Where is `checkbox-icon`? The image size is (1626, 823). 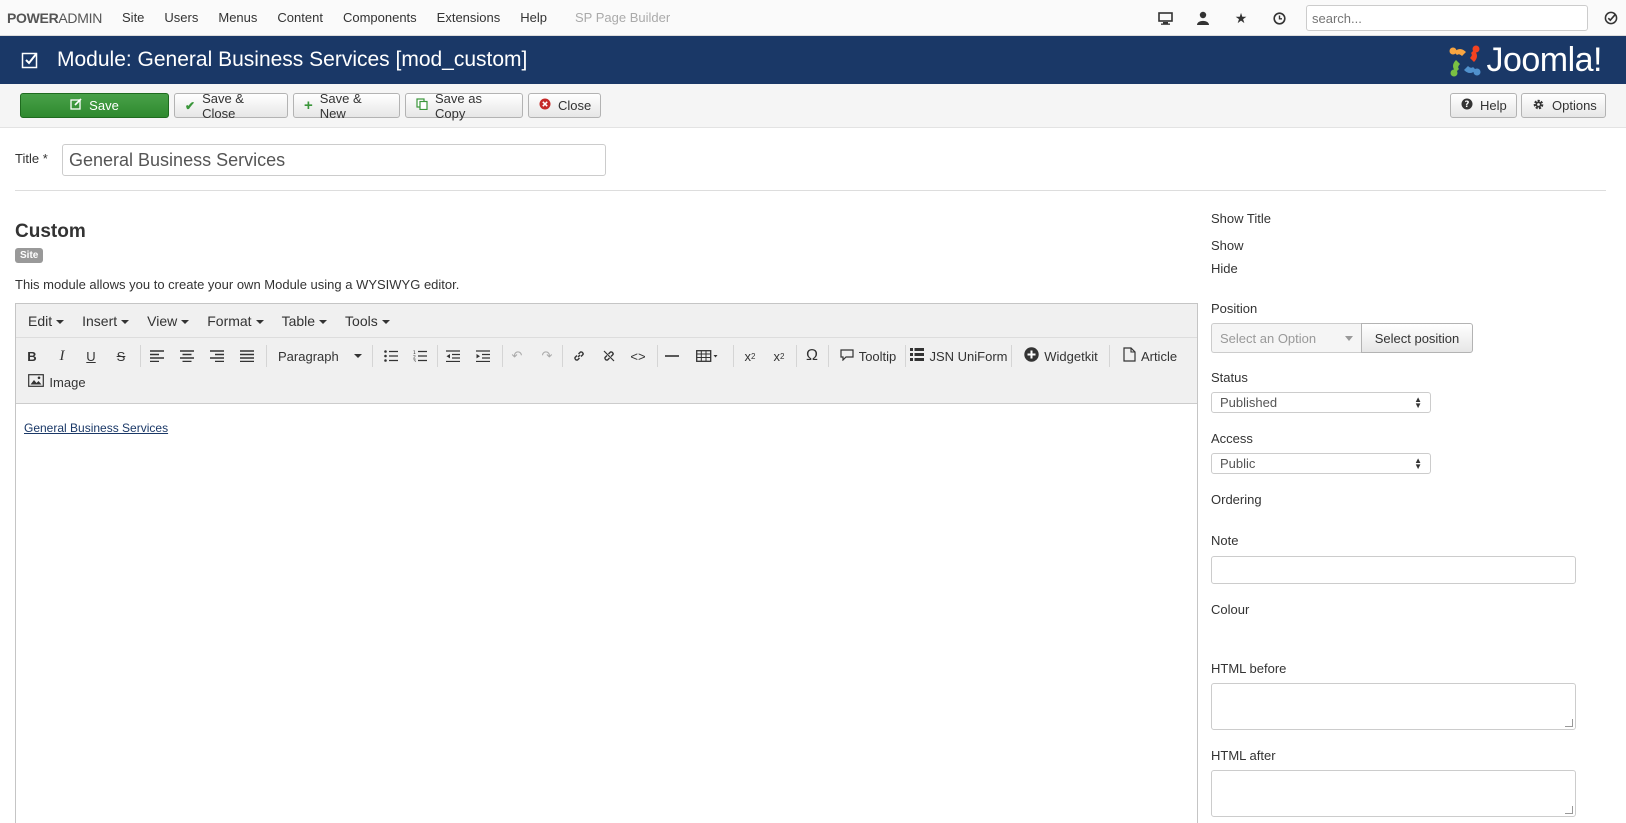
checkbox-icon is located at coordinates (30, 60).